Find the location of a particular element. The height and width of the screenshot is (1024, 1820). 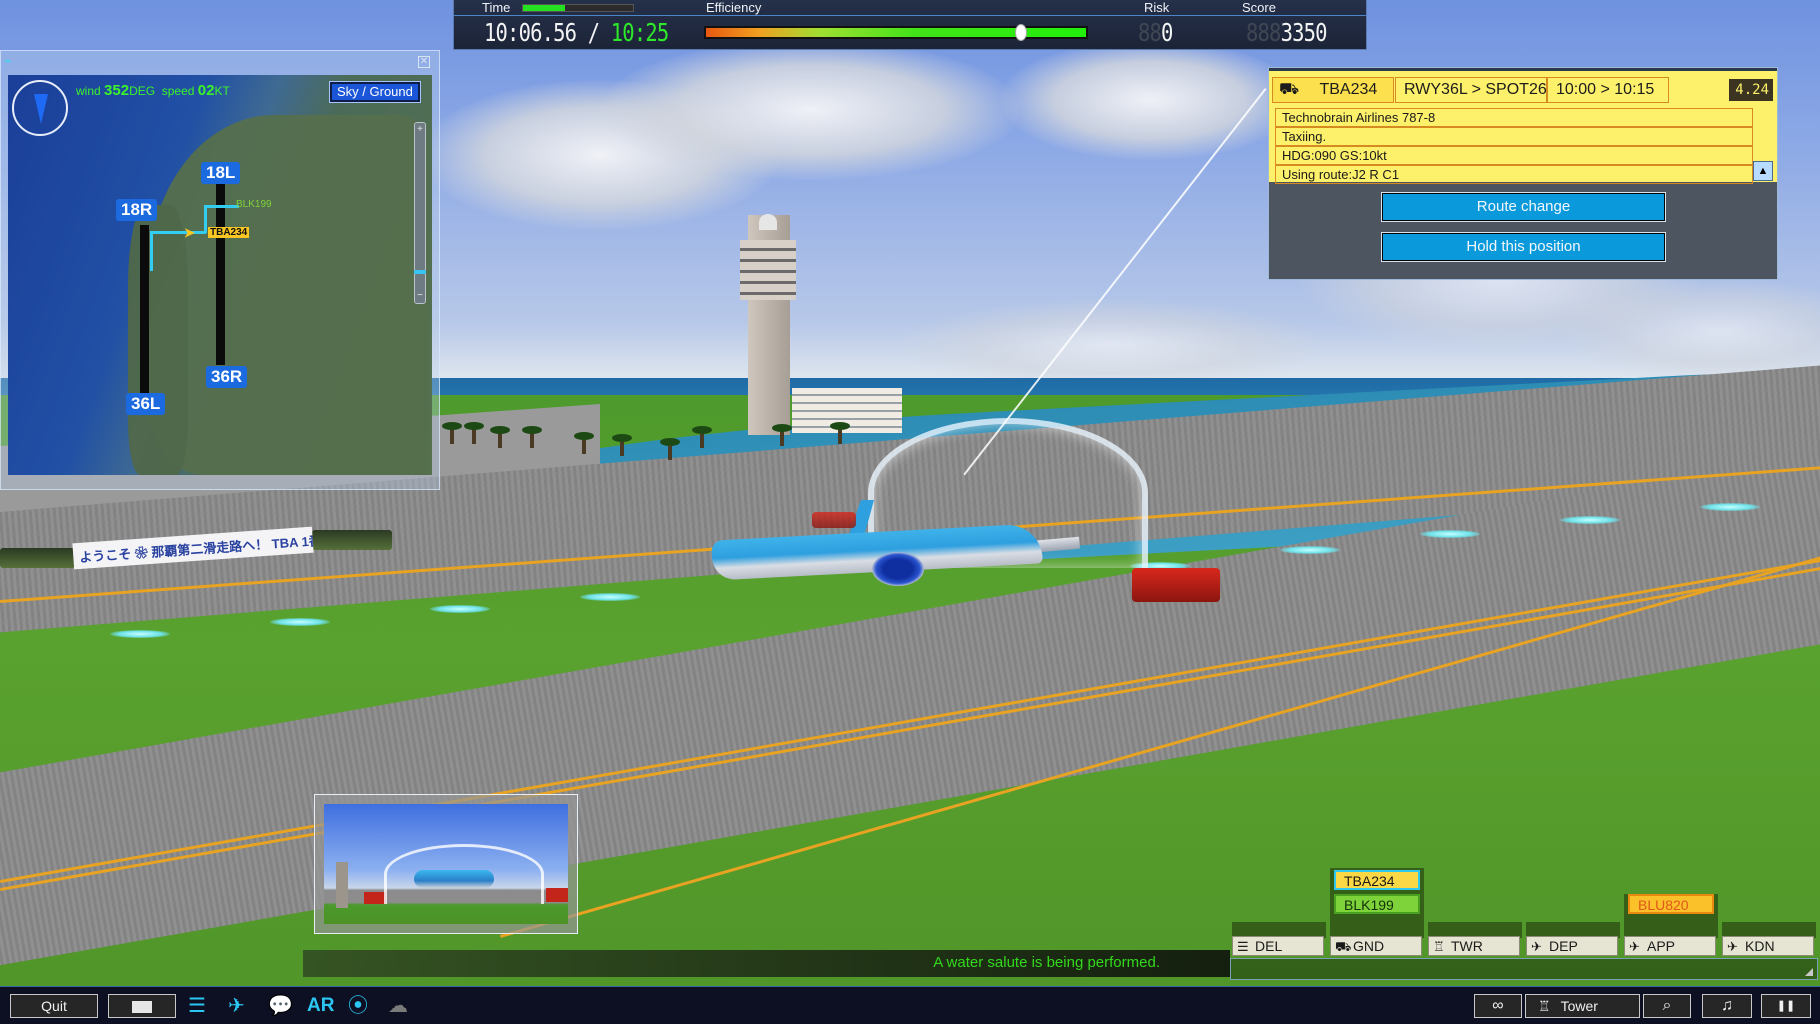

minimap-aircraft-tag: BLK199 is located at coordinates (254, 204).